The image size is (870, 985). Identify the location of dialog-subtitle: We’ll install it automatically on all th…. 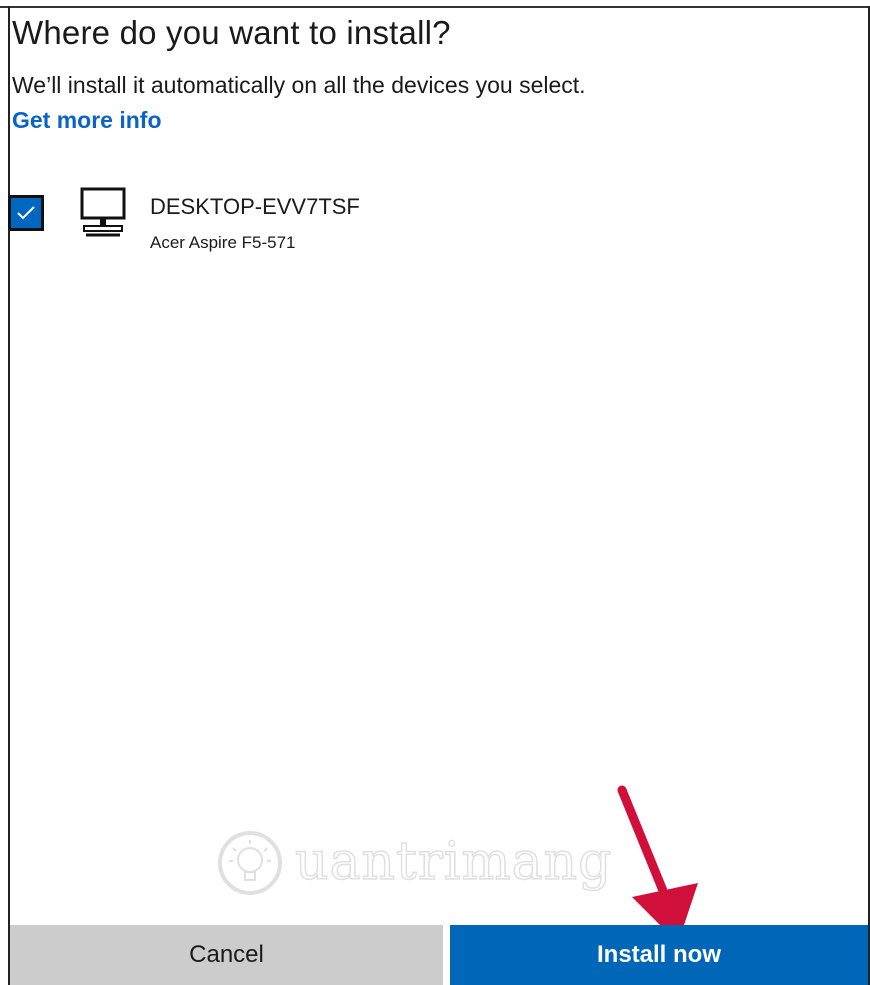
(299, 85).